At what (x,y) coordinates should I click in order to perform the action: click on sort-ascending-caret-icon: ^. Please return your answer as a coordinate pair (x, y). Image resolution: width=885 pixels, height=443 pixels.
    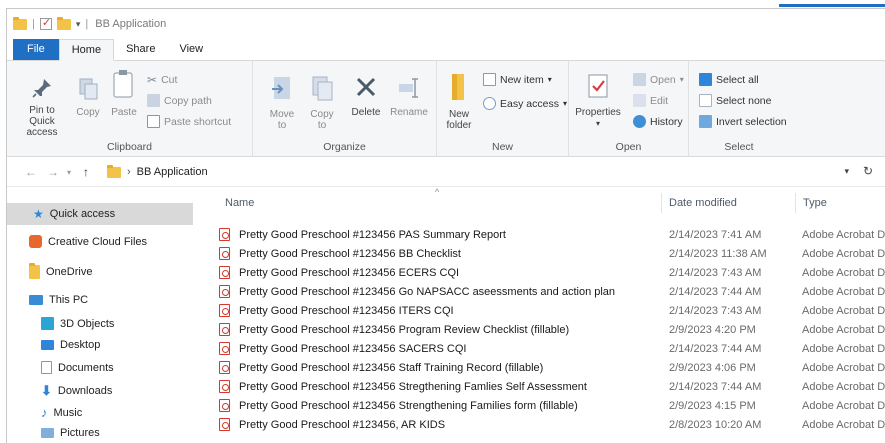
    Looking at the image, I should click on (437, 192).